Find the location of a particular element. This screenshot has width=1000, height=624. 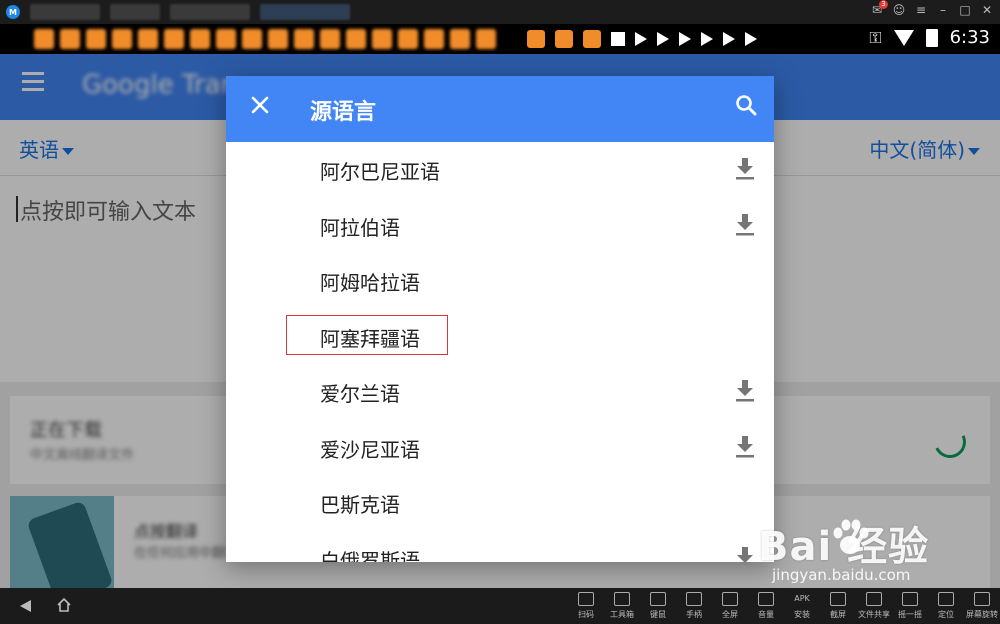

close-icon is located at coordinates (260, 105).